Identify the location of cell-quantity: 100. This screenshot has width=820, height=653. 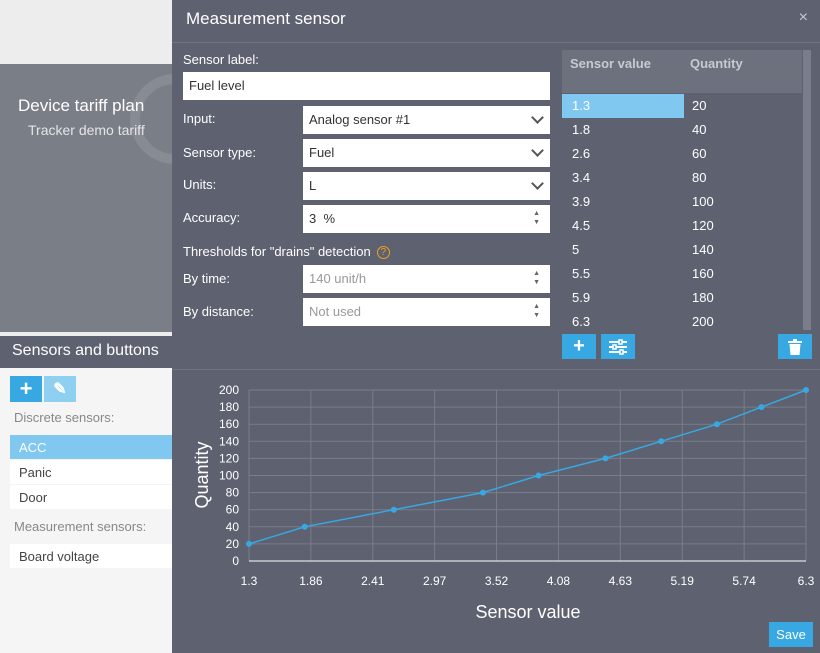
(703, 201).